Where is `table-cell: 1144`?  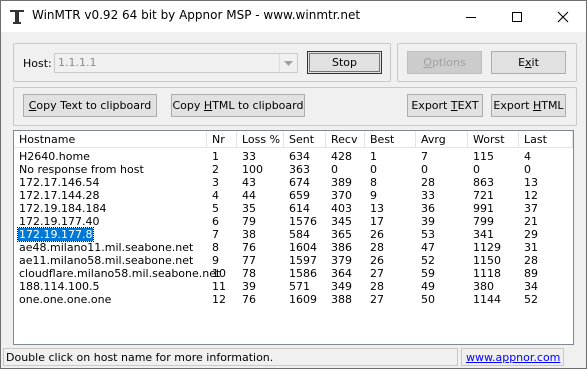 table-cell: 1144 is located at coordinates (487, 299).